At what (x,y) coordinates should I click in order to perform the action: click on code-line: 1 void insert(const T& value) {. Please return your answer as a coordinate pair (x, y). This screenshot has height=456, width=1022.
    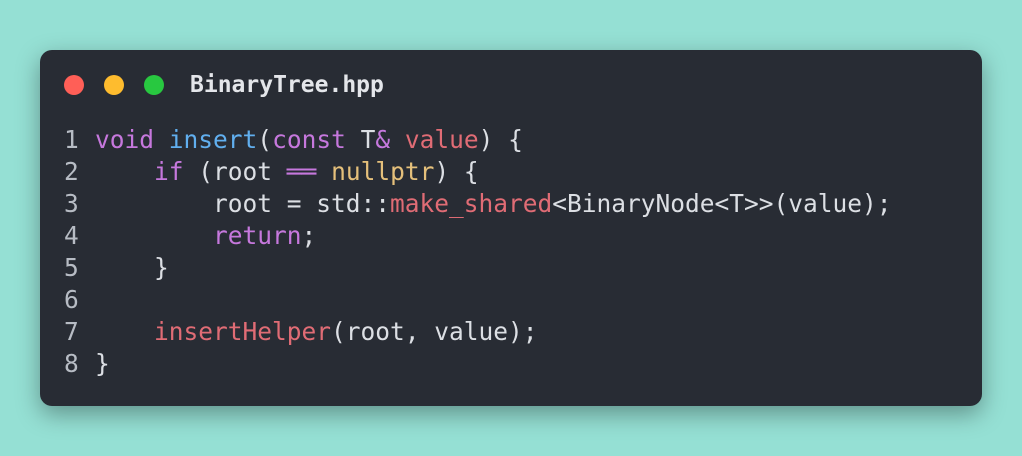
    Looking at the image, I should click on (478, 140).